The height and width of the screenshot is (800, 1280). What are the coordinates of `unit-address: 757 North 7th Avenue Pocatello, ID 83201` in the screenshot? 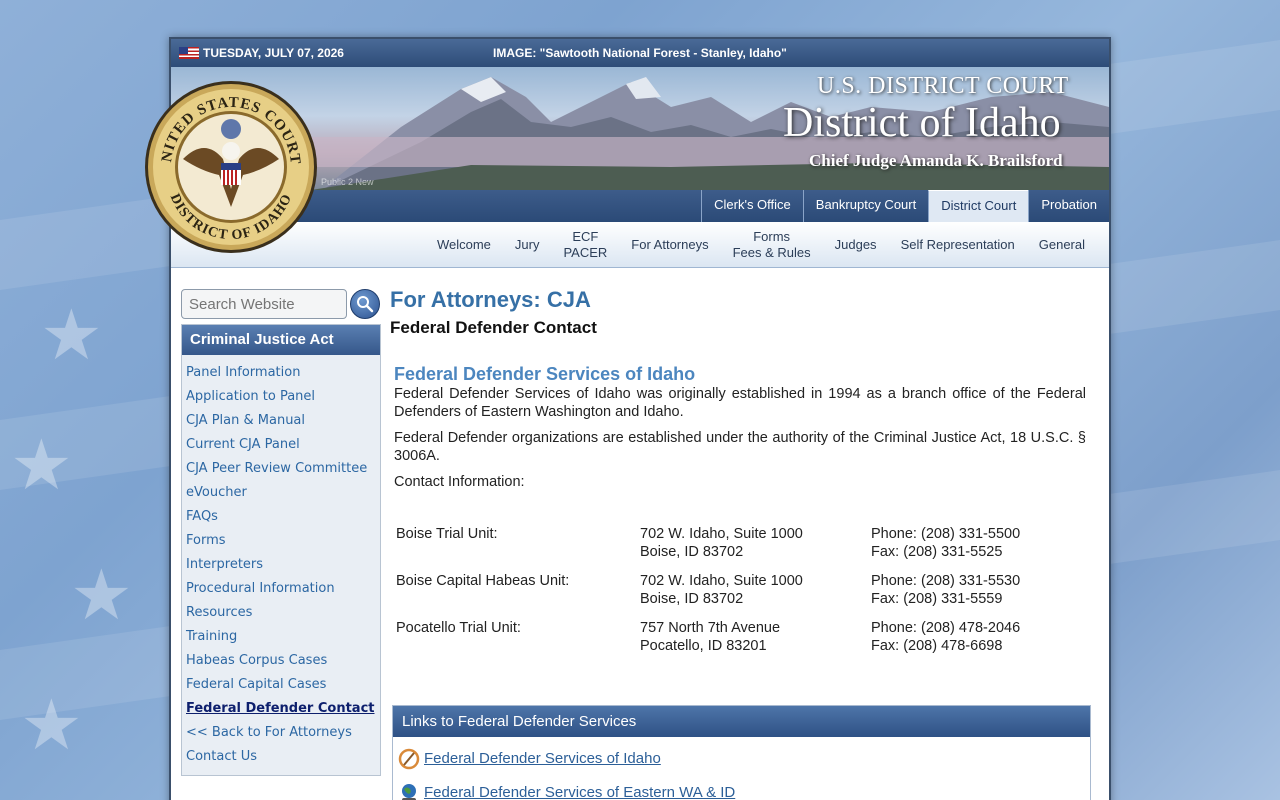 It's located at (710, 637).